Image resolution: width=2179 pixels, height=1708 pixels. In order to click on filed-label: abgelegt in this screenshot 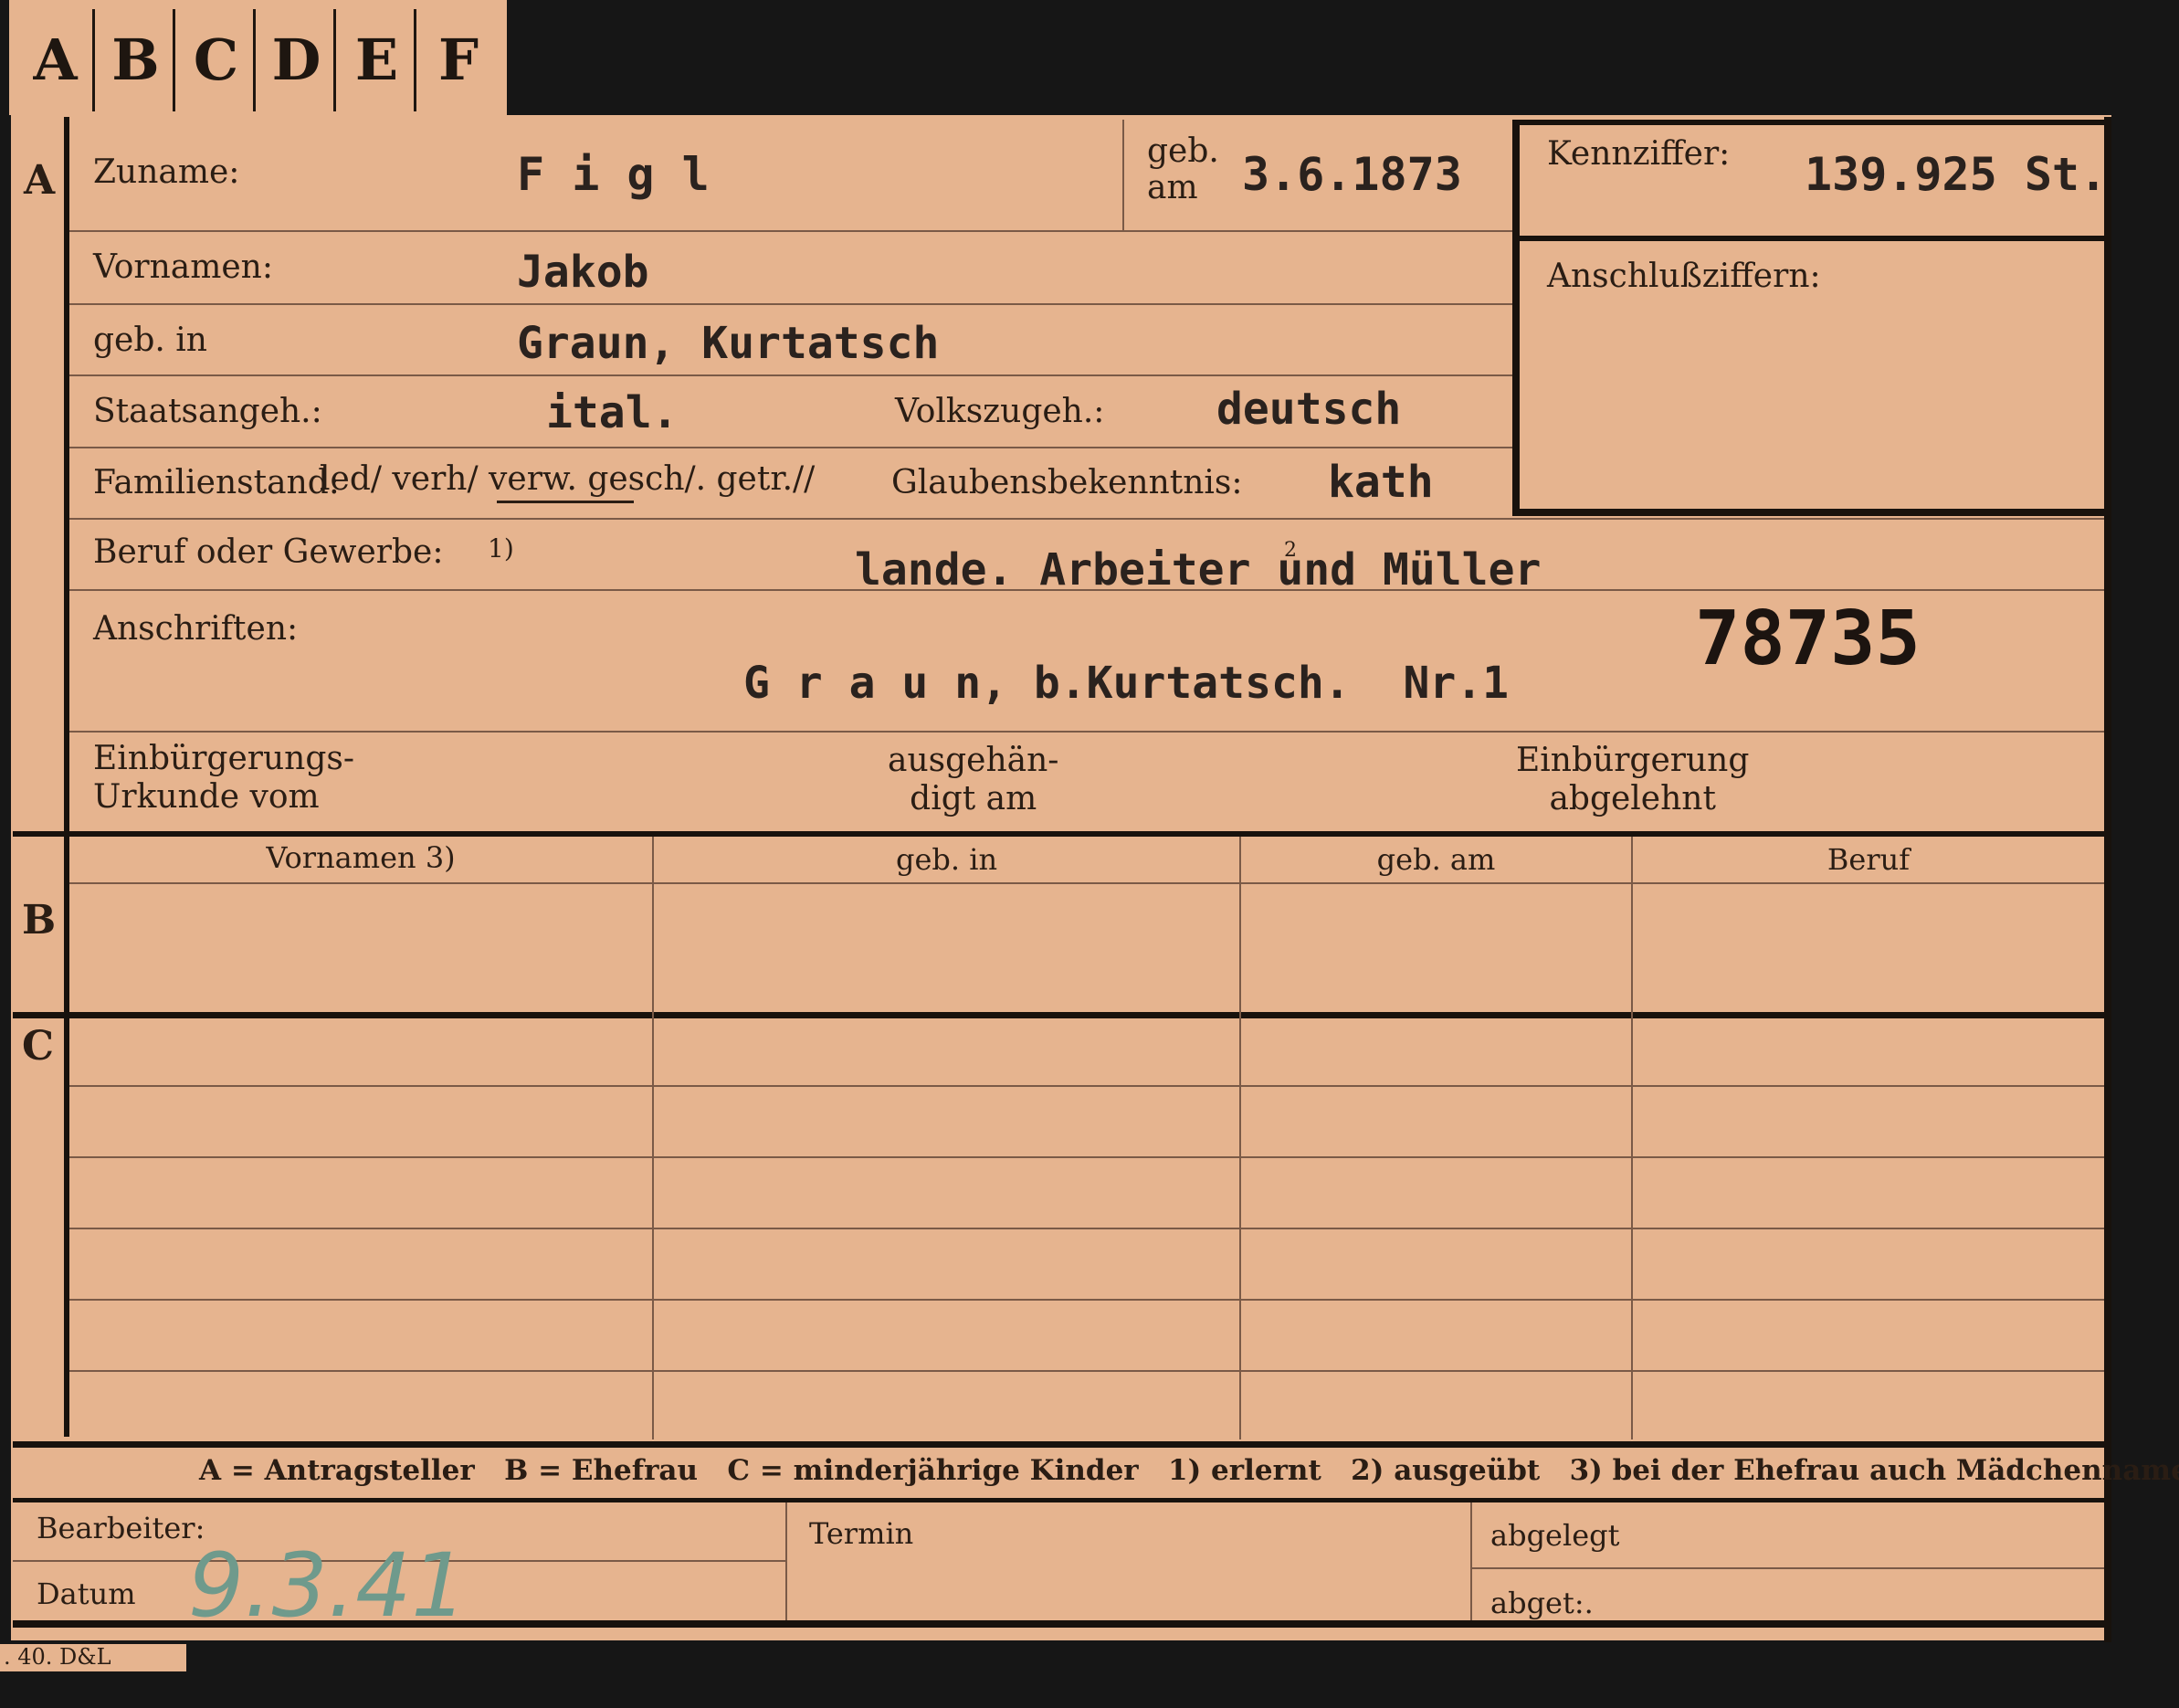, I will do `click(1555, 1535)`.